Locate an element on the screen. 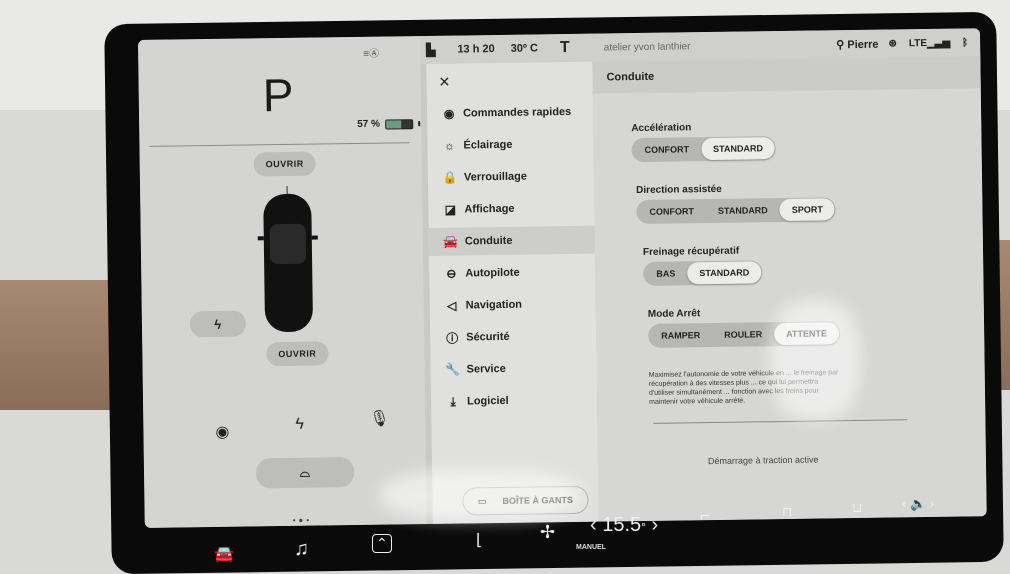 This screenshot has height=574, width=1010. steering-wheel-icon: ⊖ is located at coordinates (451, 273).